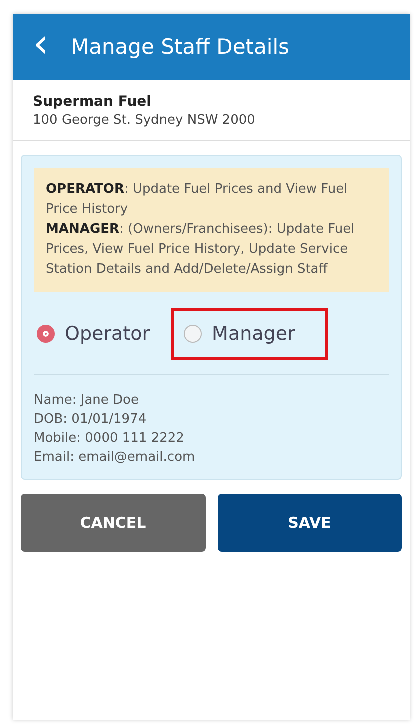 The height and width of the screenshot is (727, 414). I want to click on staff-detail: DOB: 01/01/1974, so click(91, 420).